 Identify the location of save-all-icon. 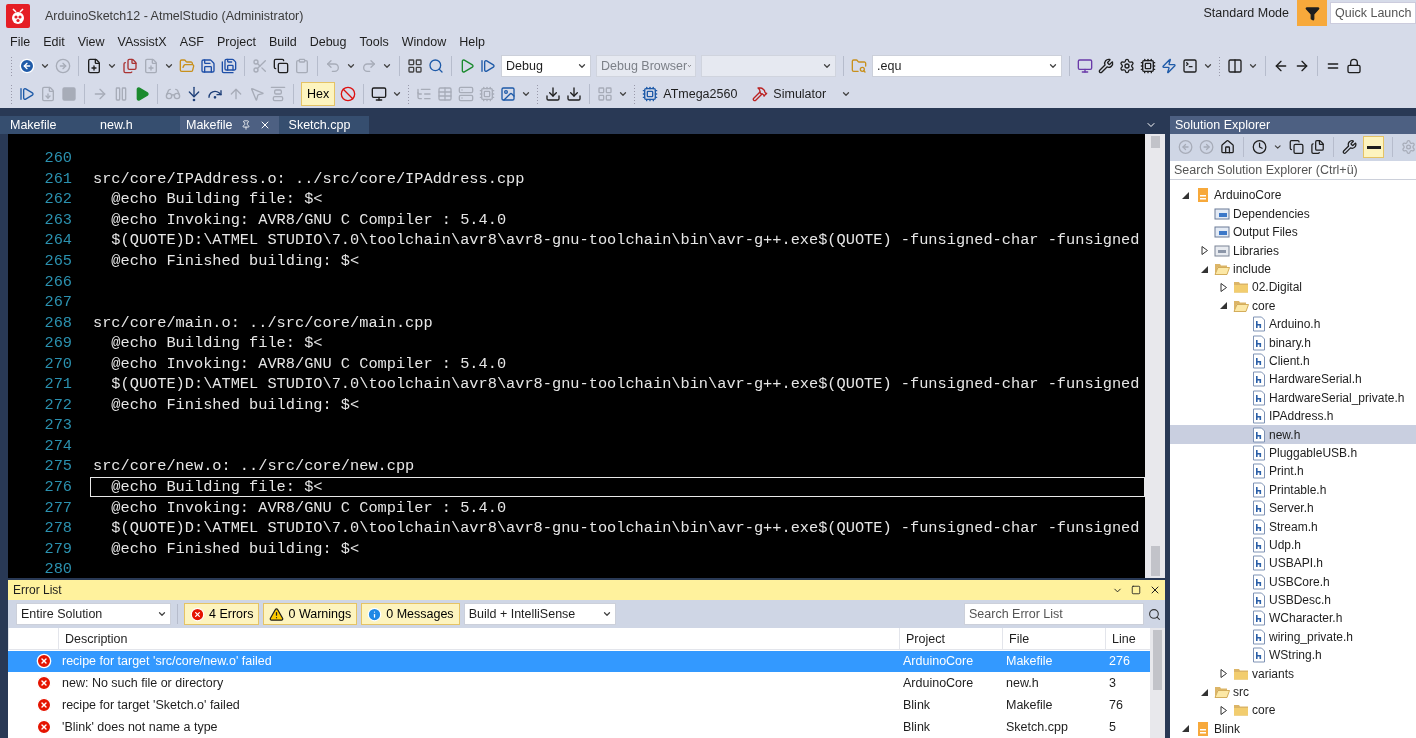
(229, 66).